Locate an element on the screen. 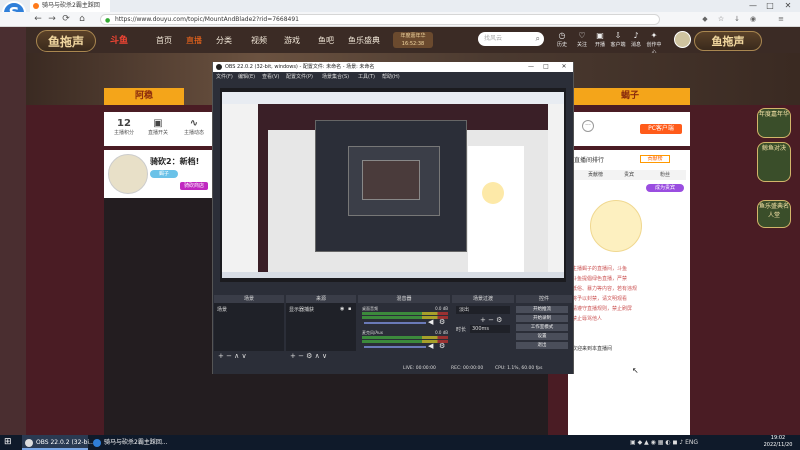 The width and height of the screenshot is (800, 450). stat-activity: ∿ 主播动态 is located at coordinates (194, 127).